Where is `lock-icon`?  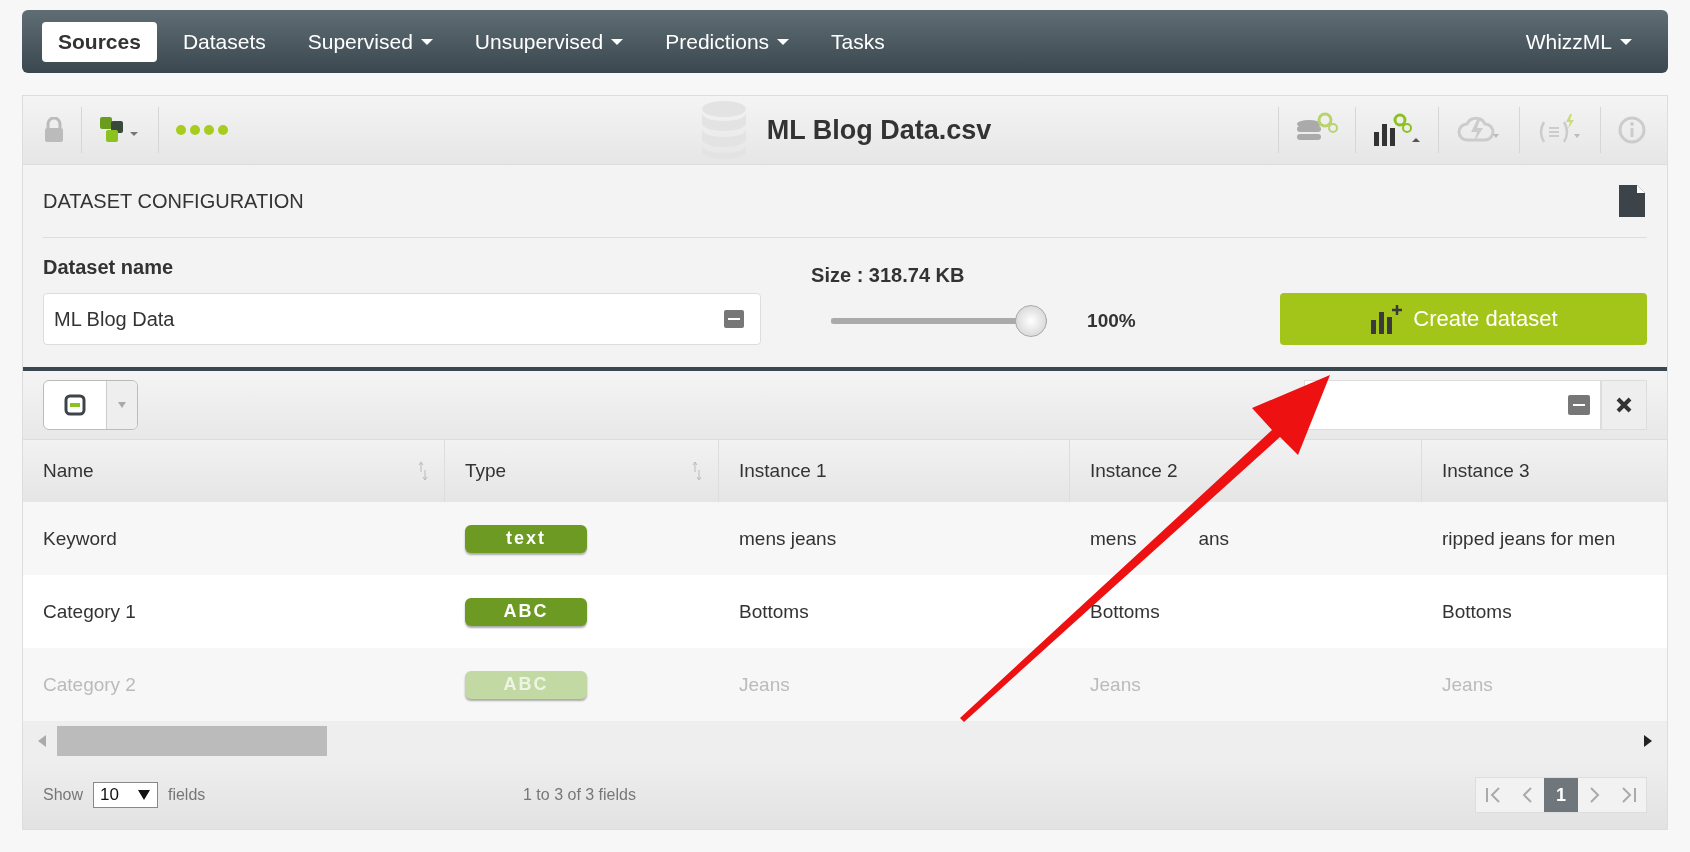 lock-icon is located at coordinates (54, 130).